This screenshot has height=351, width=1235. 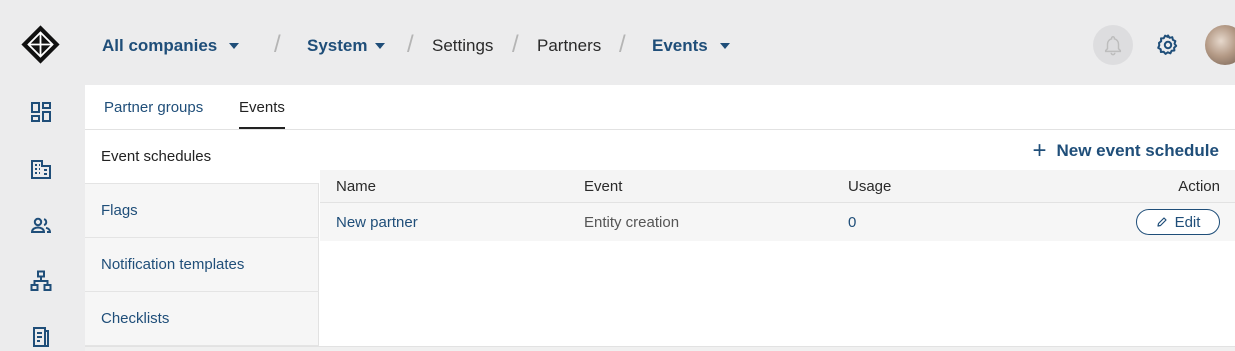 What do you see at coordinates (202, 265) in the screenshot?
I see `nav-item-notification-templates: Notification templates` at bounding box center [202, 265].